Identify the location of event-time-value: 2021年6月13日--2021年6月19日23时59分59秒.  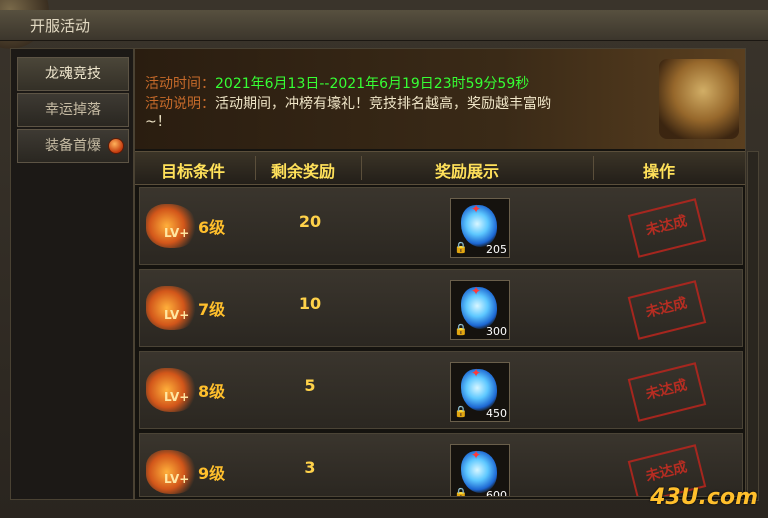
(372, 84).